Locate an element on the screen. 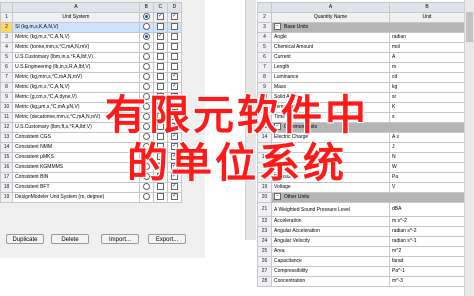 Image resolution: width=474 pixels, height=296 pixels. unit-value: K is located at coordinates (427, 107).